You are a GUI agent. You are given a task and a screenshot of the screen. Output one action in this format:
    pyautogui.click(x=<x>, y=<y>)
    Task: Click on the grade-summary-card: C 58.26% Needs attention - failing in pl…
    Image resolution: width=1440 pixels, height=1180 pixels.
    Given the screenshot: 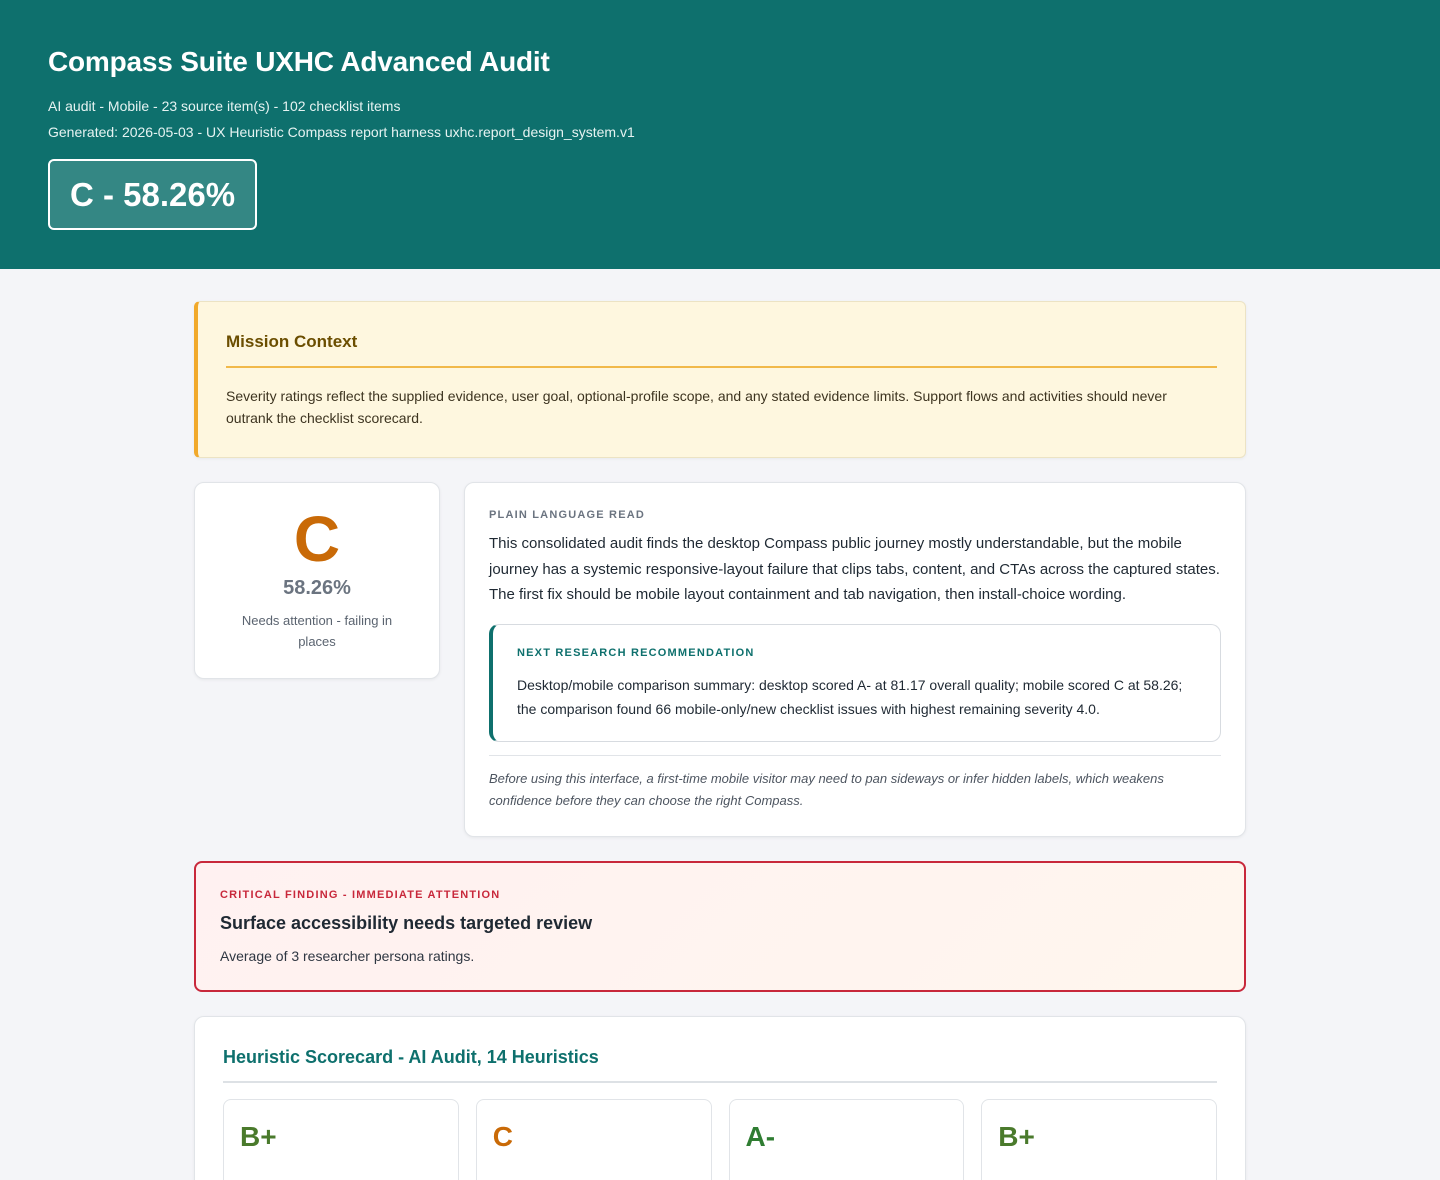 What is the action you would take?
    pyautogui.click(x=317, y=580)
    